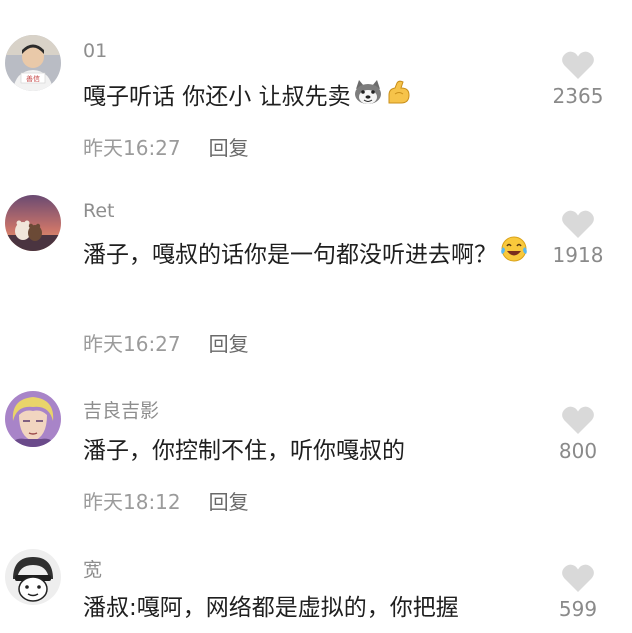  I want to click on avatar-bear-sunset-icon, so click(33, 223).